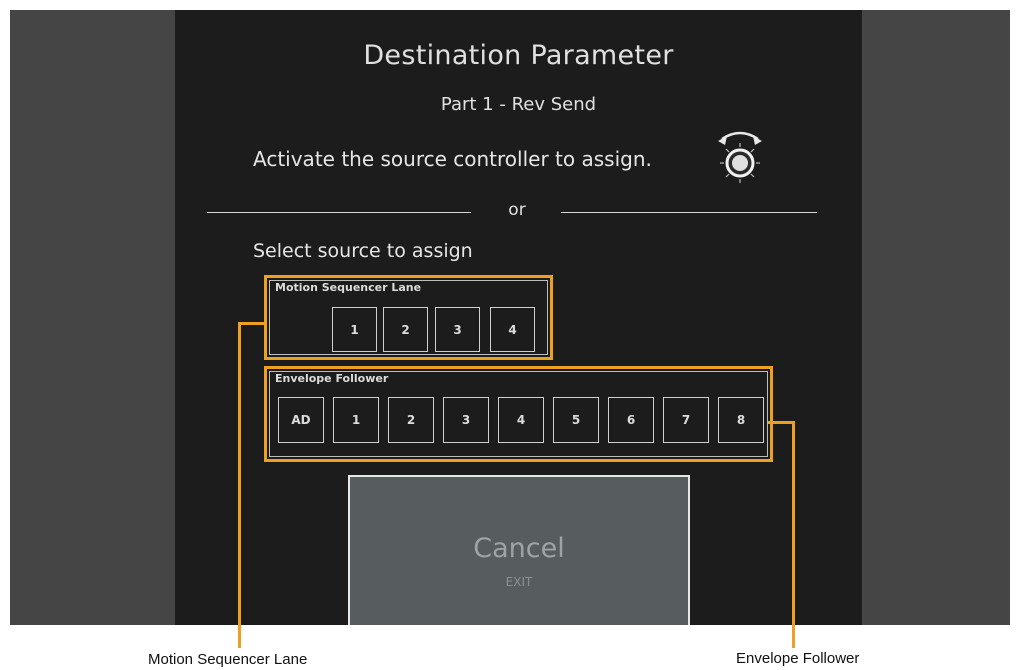 The width and height of the screenshot is (1020, 670). Describe the element at coordinates (741, 420) in the screenshot. I see `envelope-follower-button-8: 8` at that location.